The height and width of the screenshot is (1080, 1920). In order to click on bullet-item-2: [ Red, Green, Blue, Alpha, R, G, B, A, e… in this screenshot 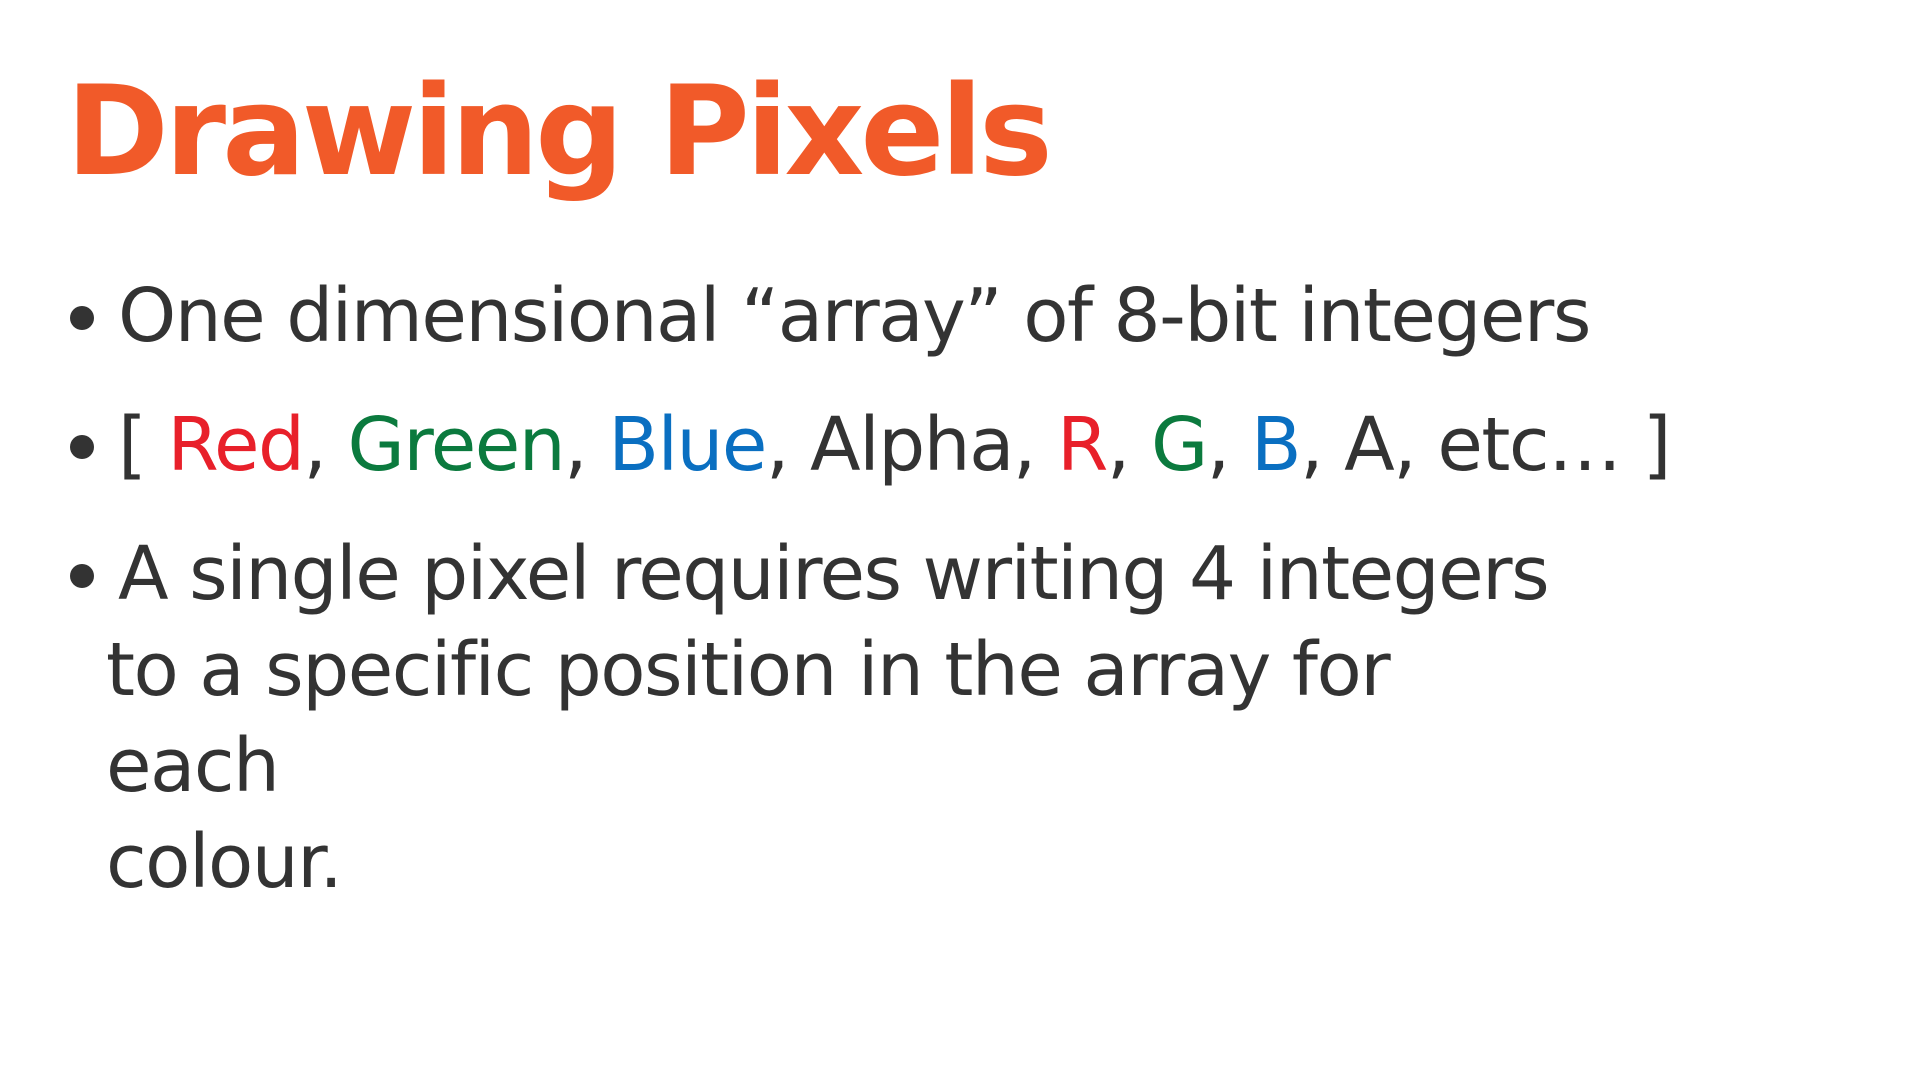, I will do `click(868, 445)`.